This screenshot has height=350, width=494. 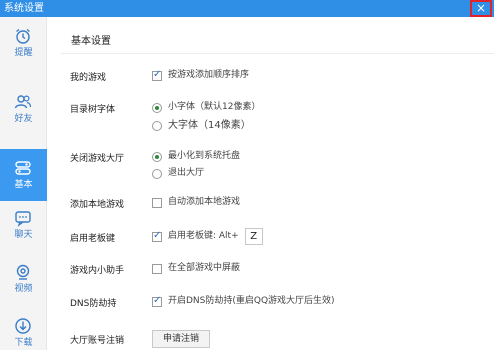 What do you see at coordinates (23, 36) in the screenshot?
I see `alarm-clock-icon` at bounding box center [23, 36].